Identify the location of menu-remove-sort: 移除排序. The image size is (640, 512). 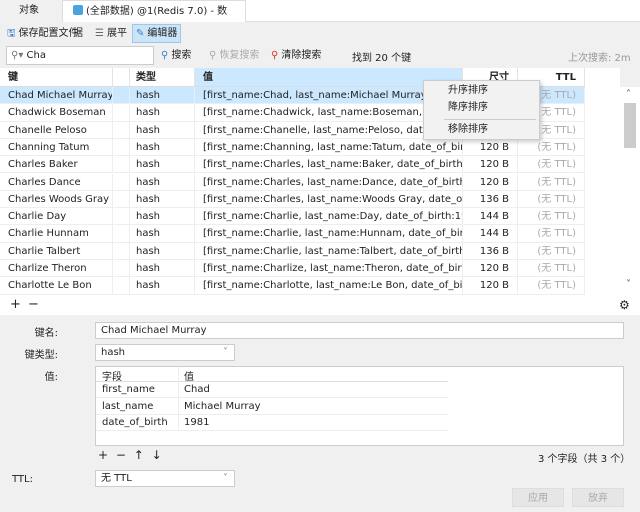
(468, 130).